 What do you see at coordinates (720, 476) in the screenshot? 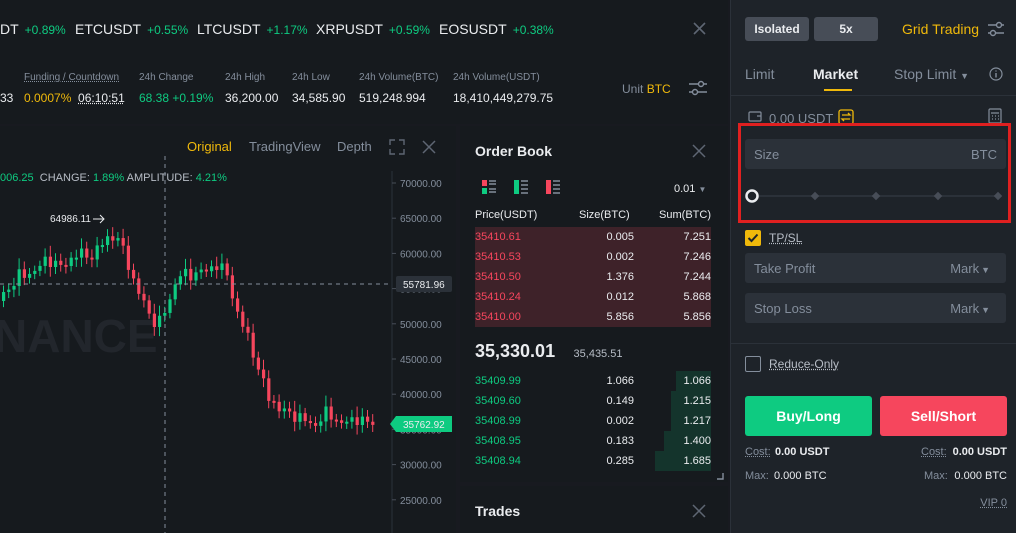
I see `resize-handle-icon` at bounding box center [720, 476].